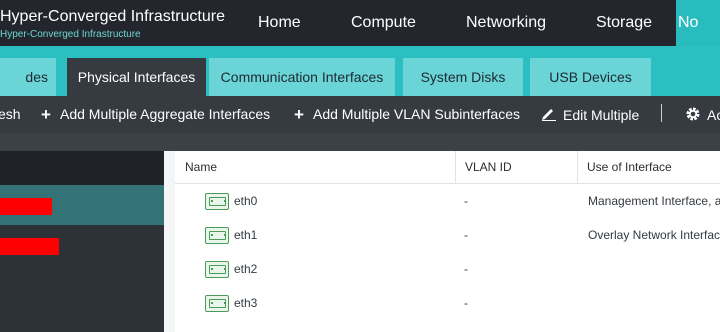  I want to click on sidebar-header, so click(82, 168).